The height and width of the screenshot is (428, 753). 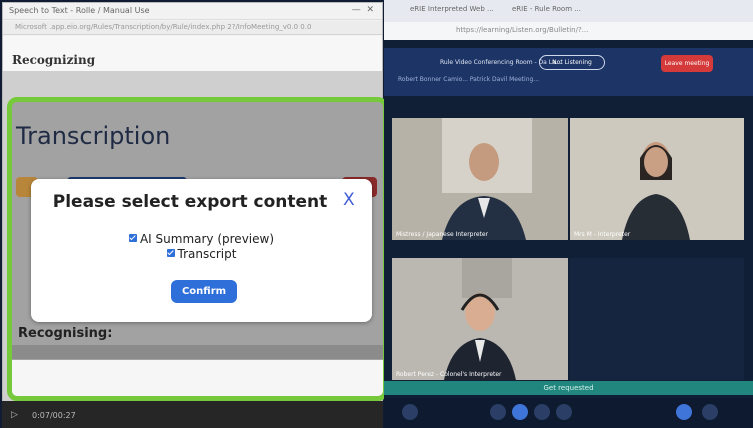 What do you see at coordinates (54, 60) in the screenshot?
I see `recognizing-header-text: Recognizing` at bounding box center [54, 60].